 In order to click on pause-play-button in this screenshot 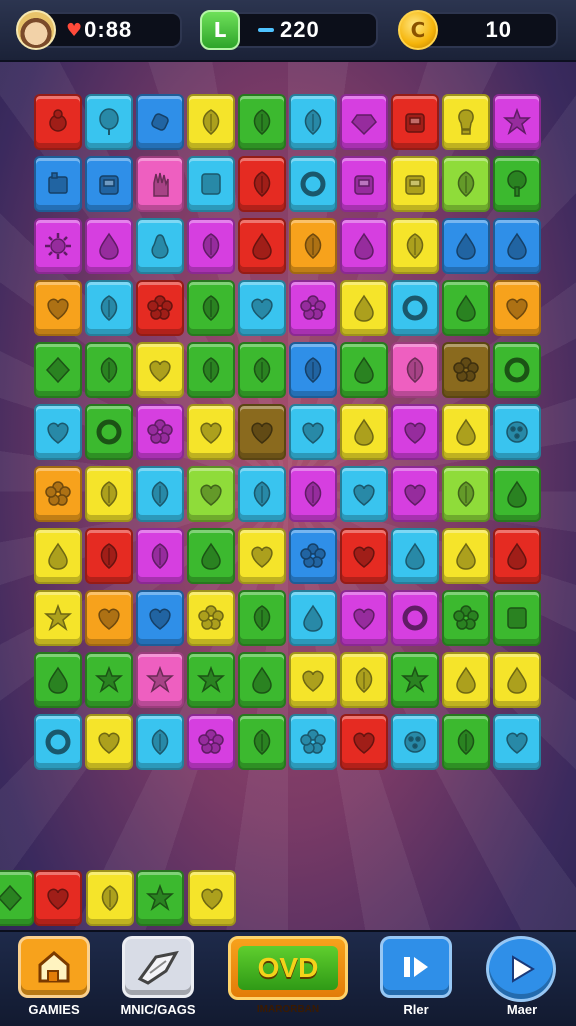, I will do `click(416, 967)`.